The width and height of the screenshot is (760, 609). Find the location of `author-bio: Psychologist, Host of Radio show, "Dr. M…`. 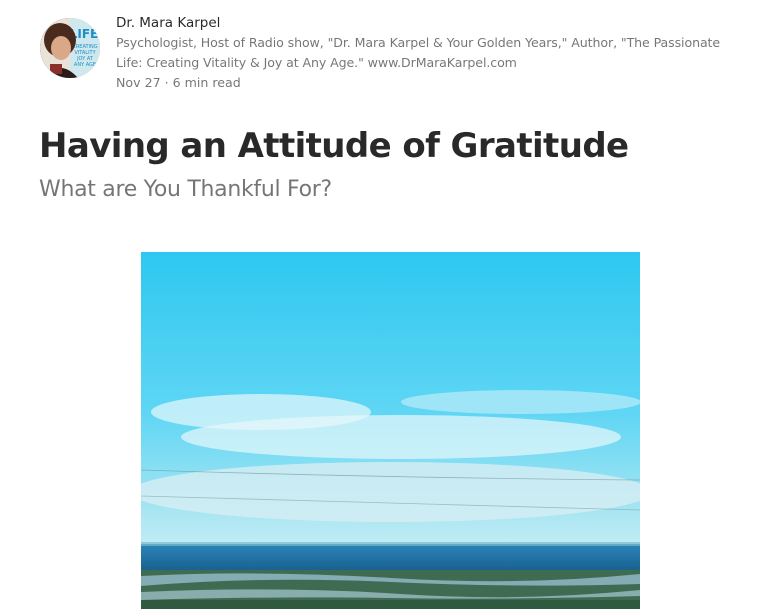

author-bio: Psychologist, Host of Radio show, "Dr. M… is located at coordinates (418, 52).